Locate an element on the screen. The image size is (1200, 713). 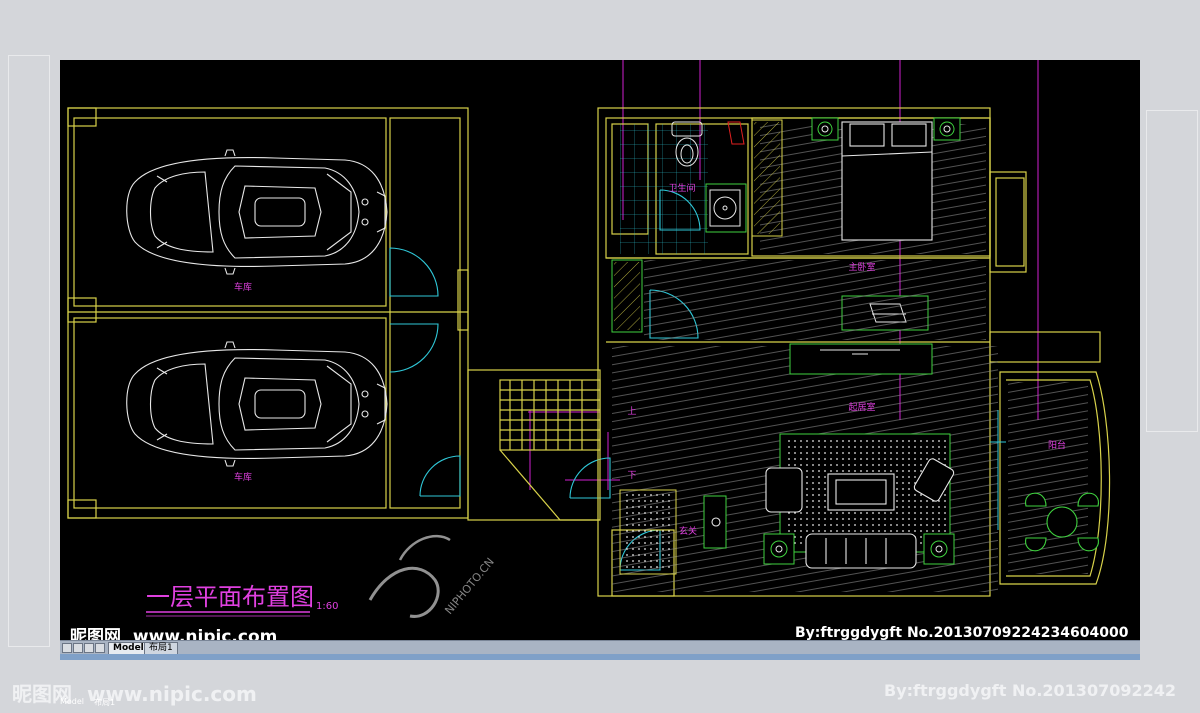
tab-prev-icon is located at coordinates (78, 648).